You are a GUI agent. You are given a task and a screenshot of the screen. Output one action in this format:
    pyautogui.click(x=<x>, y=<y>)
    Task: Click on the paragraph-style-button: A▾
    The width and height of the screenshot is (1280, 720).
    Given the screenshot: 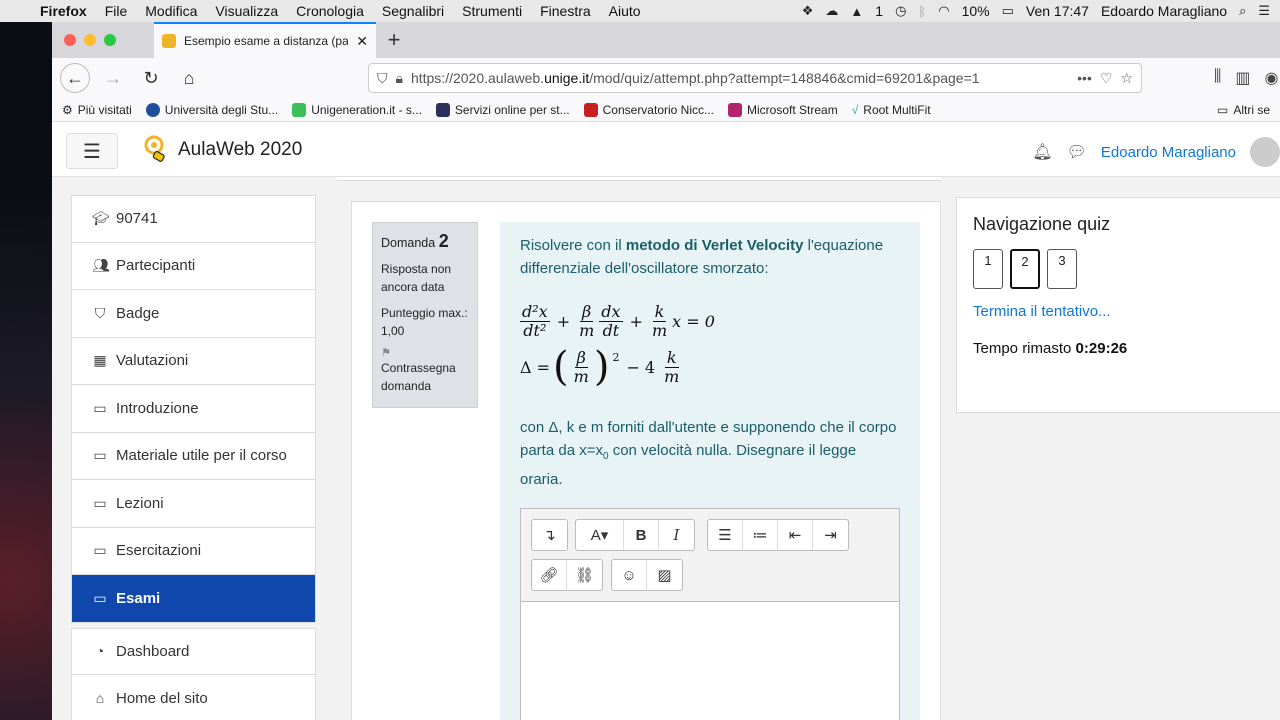 What is the action you would take?
    pyautogui.click(x=600, y=535)
    